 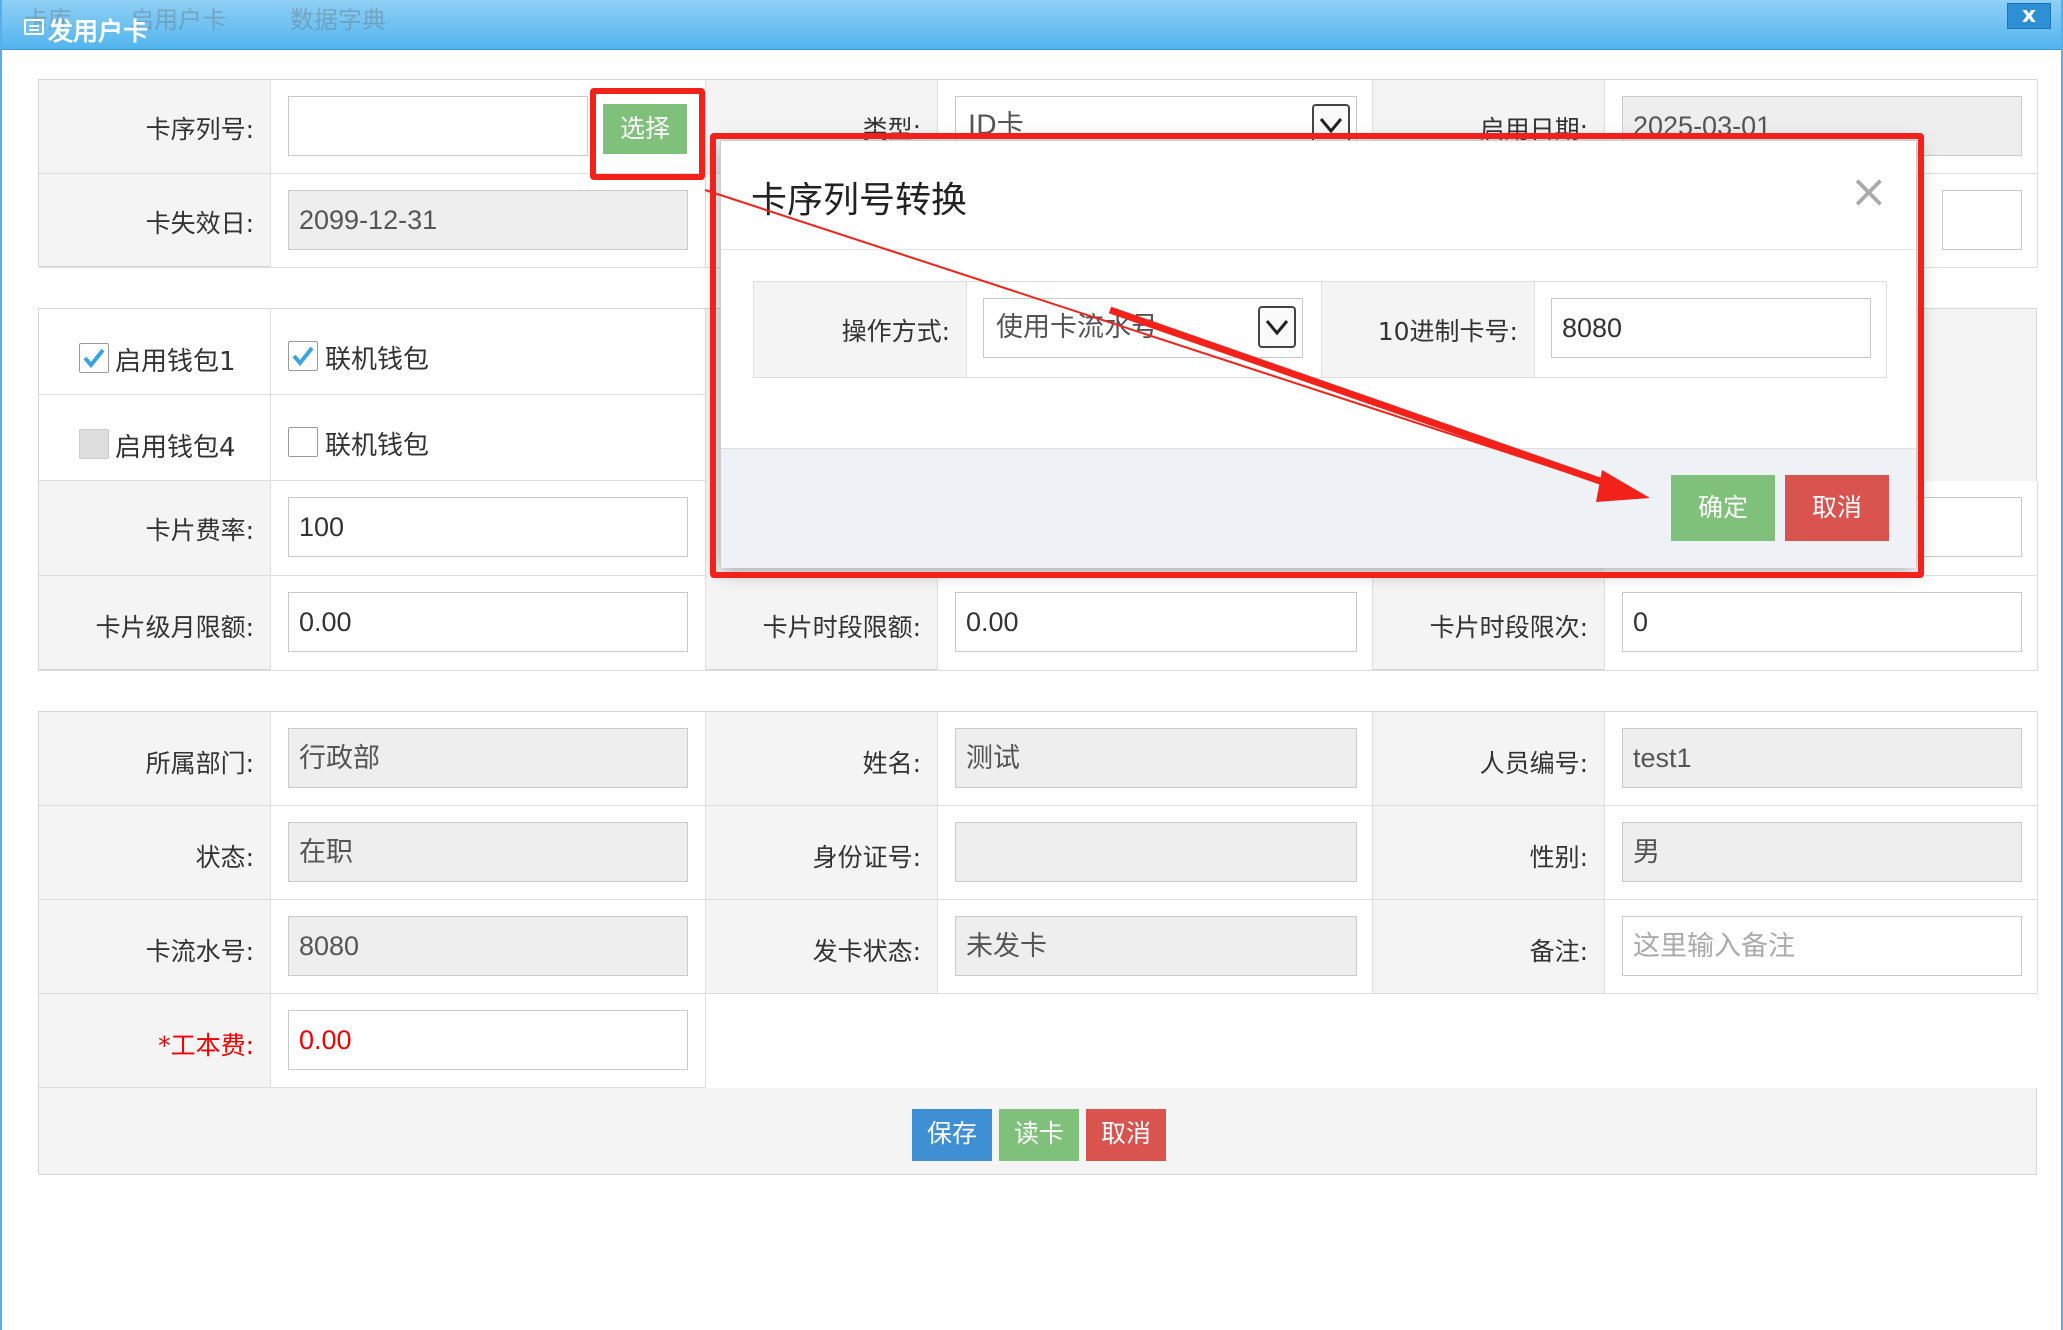 What do you see at coordinates (1365, 399) in the screenshot?
I see `annotation-thick-line` at bounding box center [1365, 399].